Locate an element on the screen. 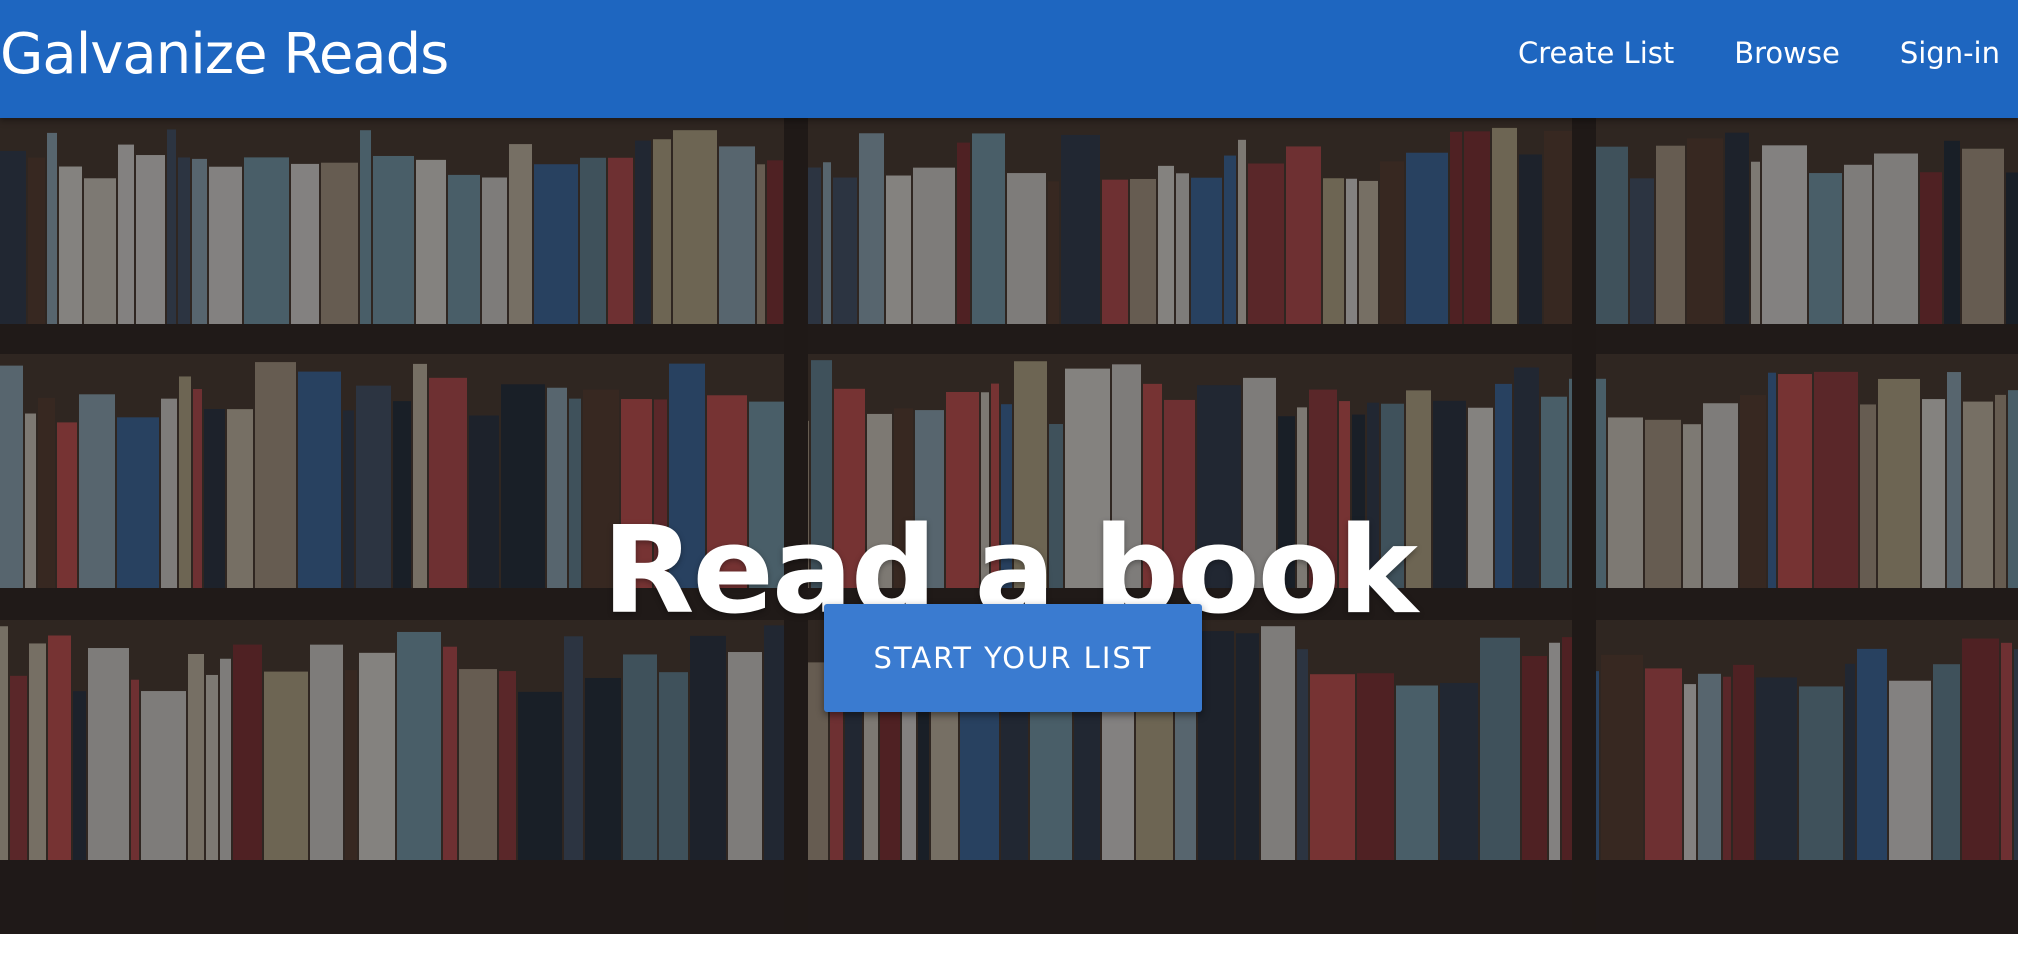  start-your-list-button: START YOUR LIST is located at coordinates (1013, 658).